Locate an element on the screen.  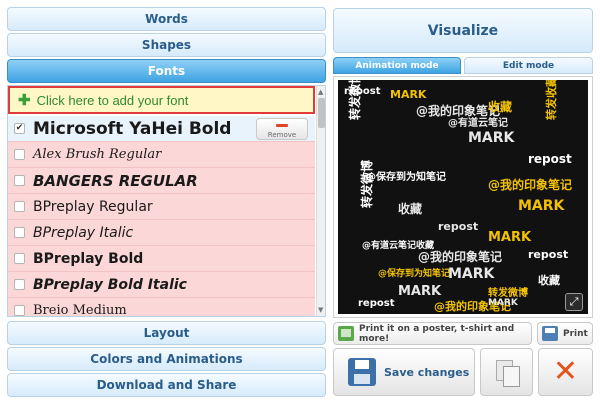
duplicate-button is located at coordinates (506, 372).